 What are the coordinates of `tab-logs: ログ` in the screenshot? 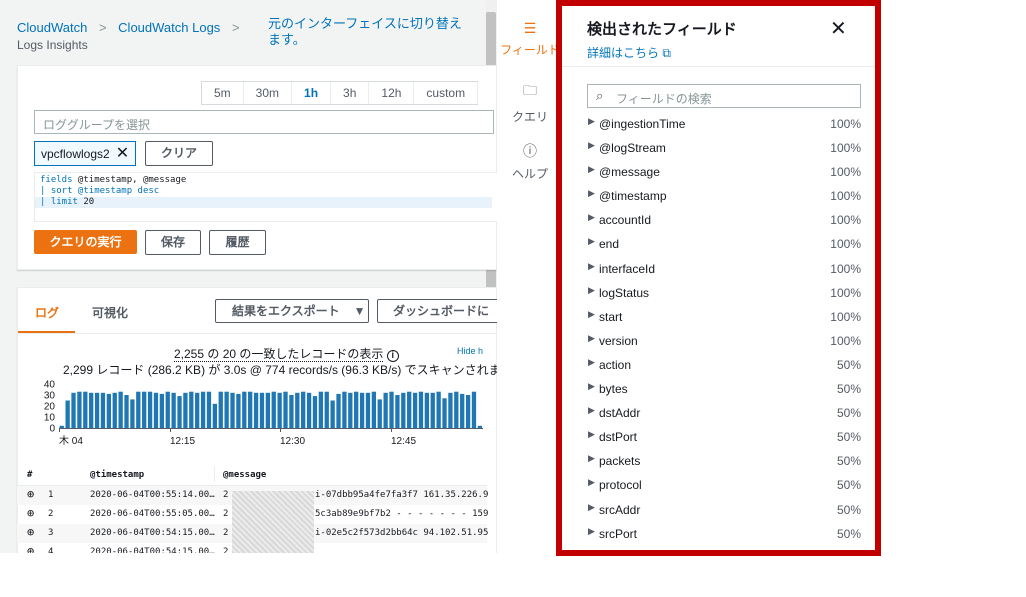 It's located at (47, 312).